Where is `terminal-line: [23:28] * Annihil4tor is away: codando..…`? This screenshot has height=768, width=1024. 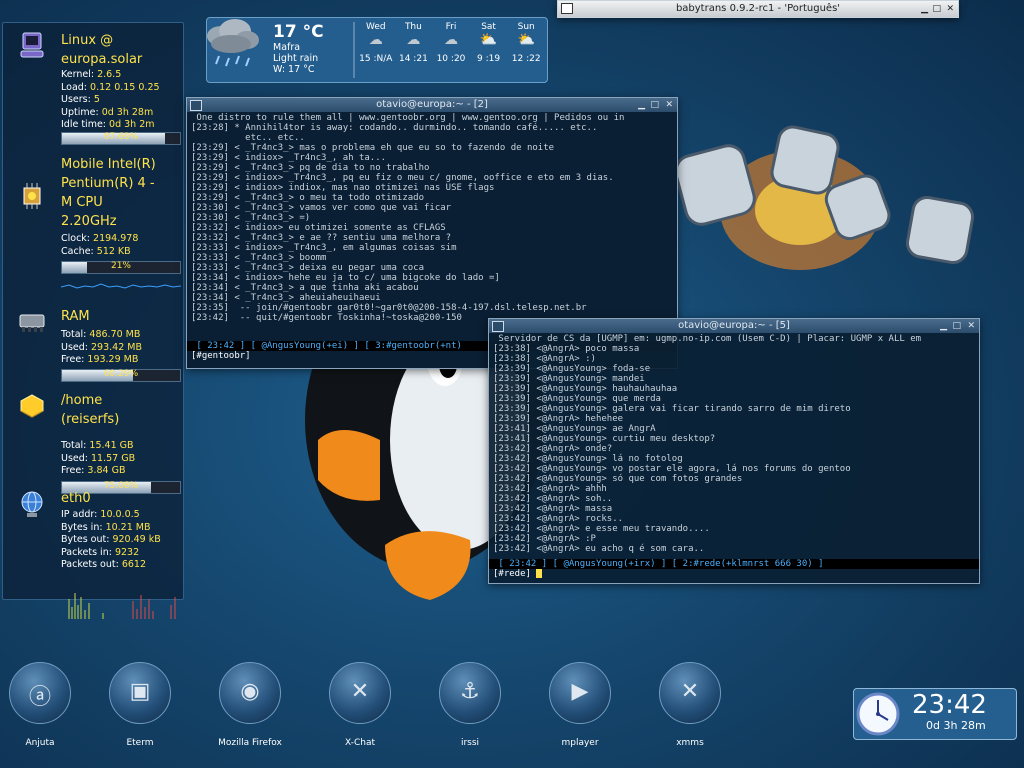 terminal-line: [23:28] * Annihil4tor is away: codando..… is located at coordinates (394, 128).